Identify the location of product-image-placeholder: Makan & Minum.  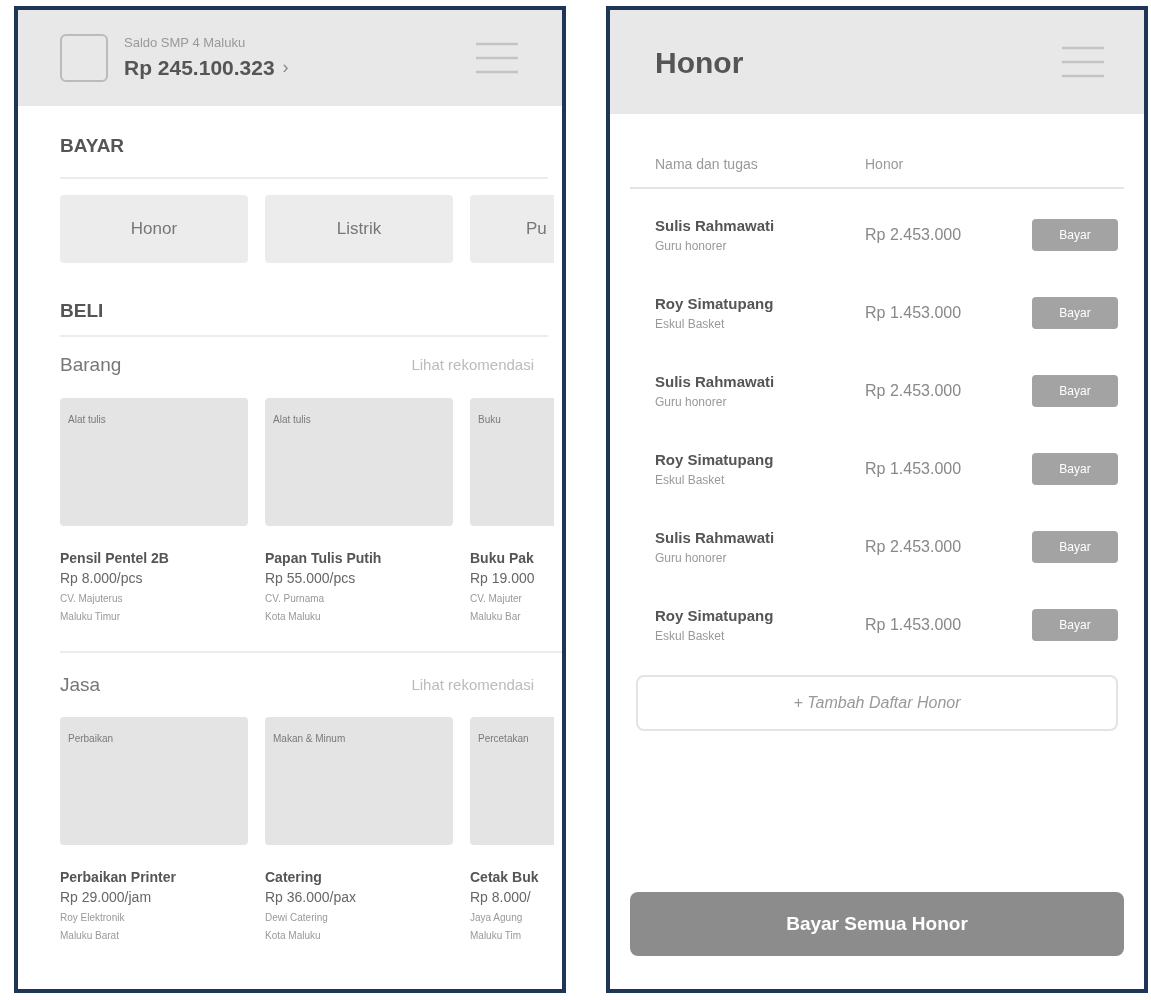
(359, 781).